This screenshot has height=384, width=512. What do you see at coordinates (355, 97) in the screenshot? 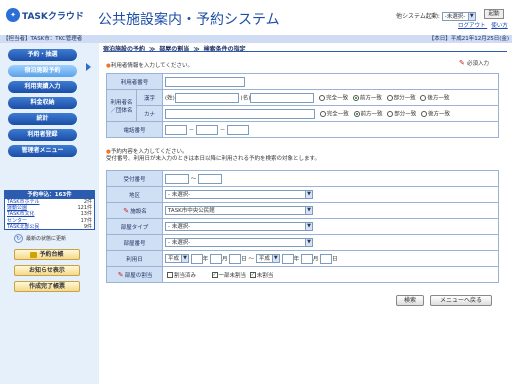
I see `kanji-match-prefix-radio` at bounding box center [355, 97].